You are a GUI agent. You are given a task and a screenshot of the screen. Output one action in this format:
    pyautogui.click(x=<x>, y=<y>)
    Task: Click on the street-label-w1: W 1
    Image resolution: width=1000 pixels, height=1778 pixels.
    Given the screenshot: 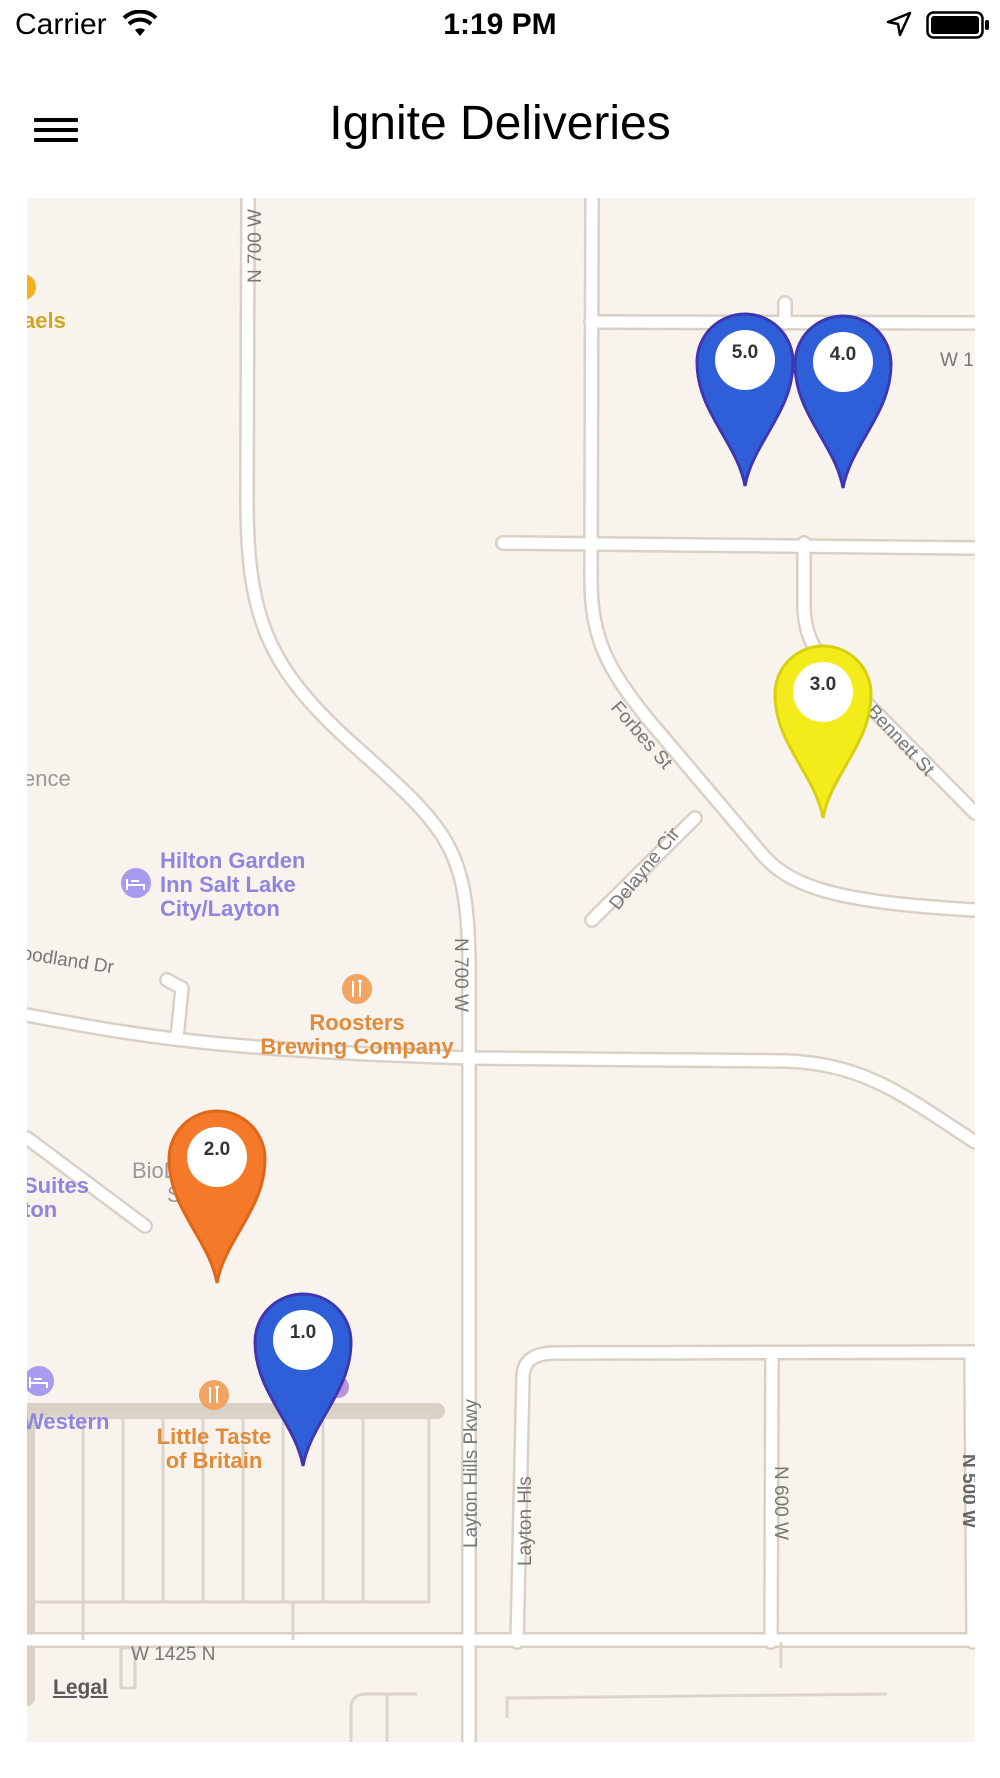 What is the action you would take?
    pyautogui.click(x=957, y=360)
    